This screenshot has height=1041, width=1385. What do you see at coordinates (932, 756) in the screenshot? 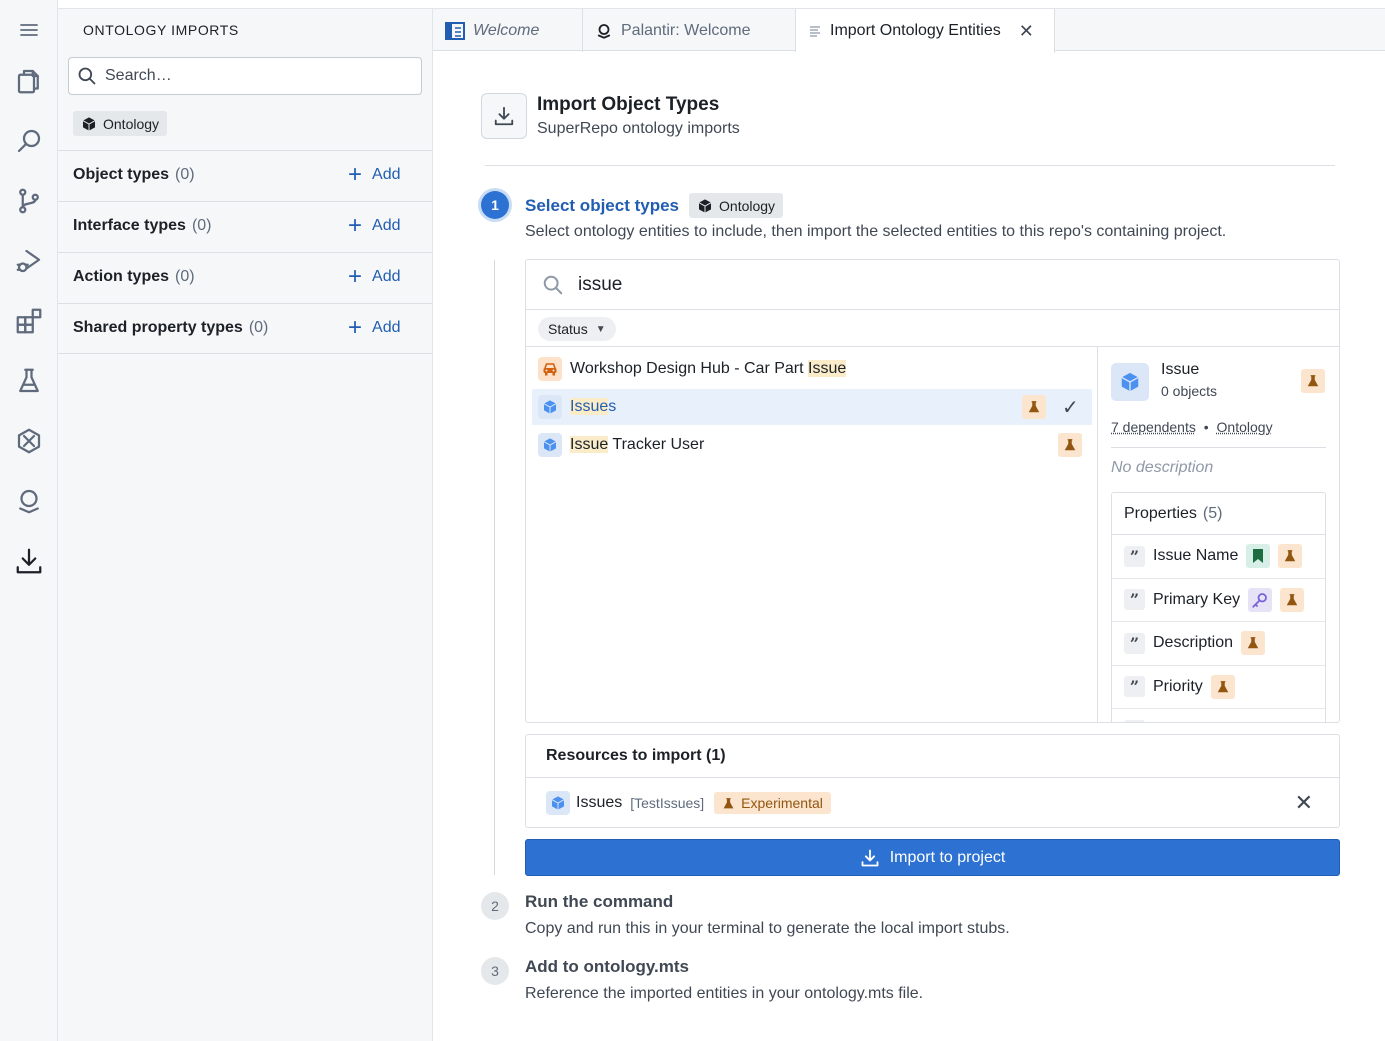
I see `resources-title: Resources to import (1)` at bounding box center [932, 756].